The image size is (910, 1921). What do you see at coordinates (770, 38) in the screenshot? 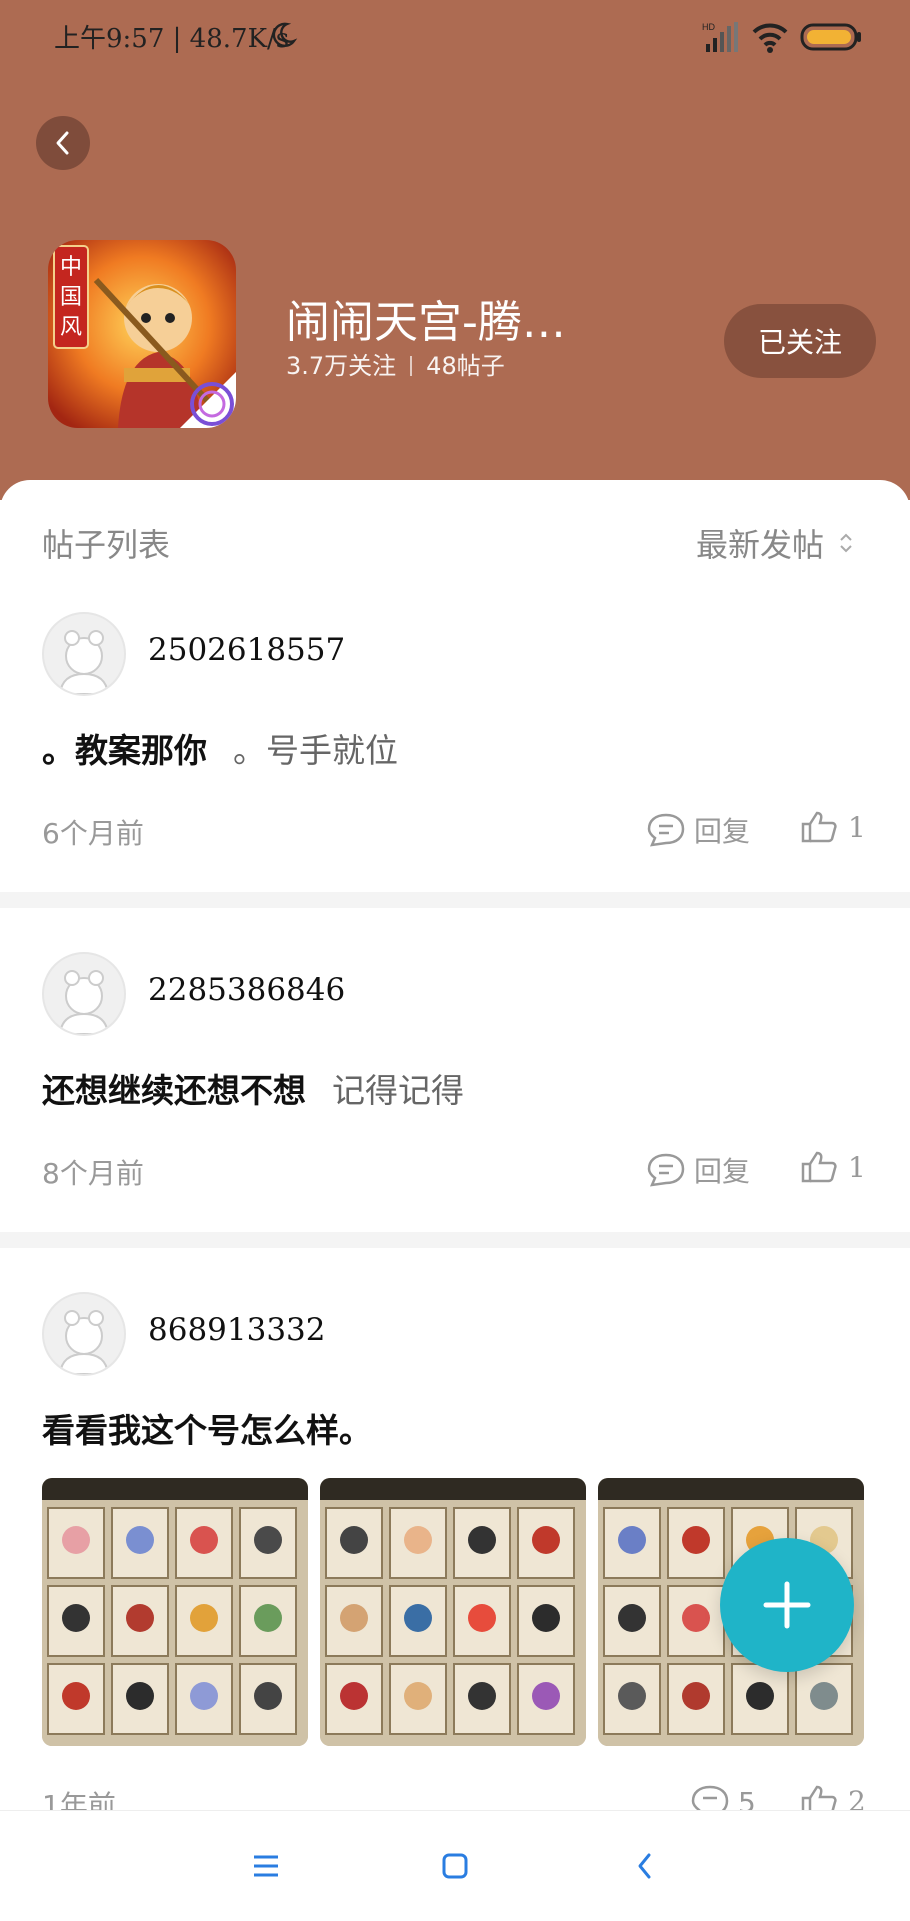
I see `wifi-icon` at bounding box center [770, 38].